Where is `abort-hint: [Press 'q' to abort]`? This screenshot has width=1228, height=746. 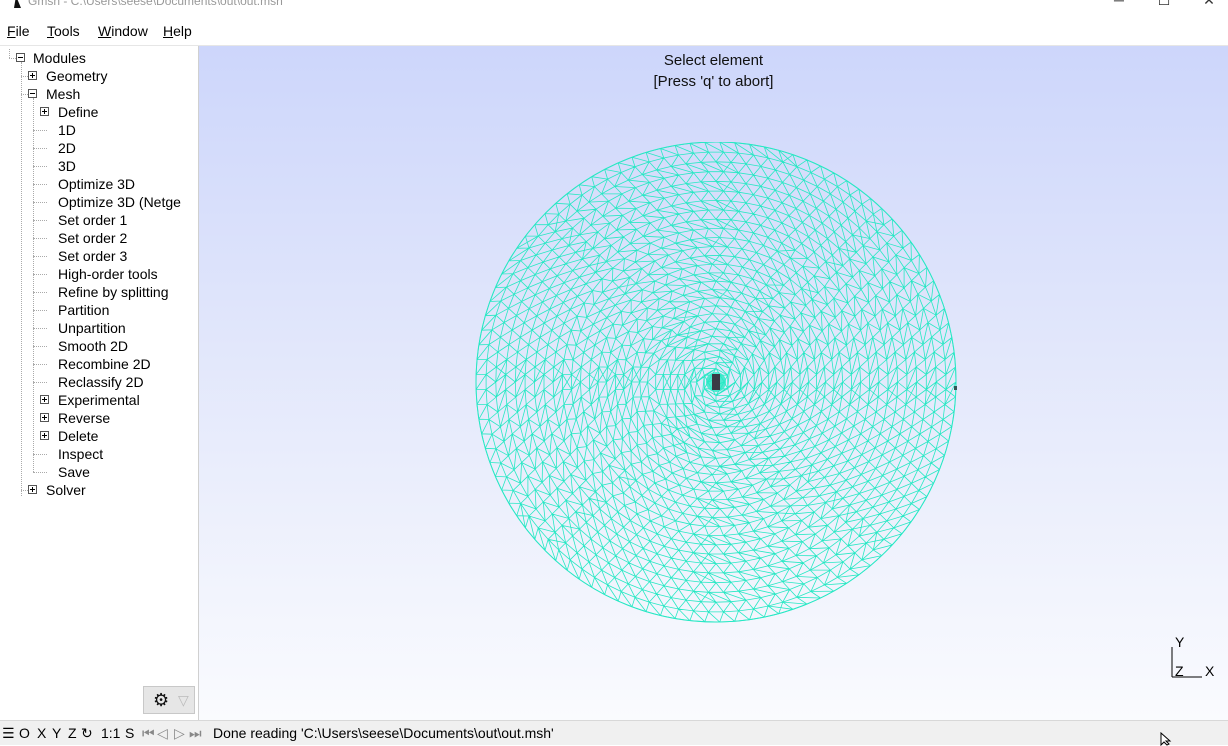
abort-hint: [Press 'q' to abort] is located at coordinates (713, 81).